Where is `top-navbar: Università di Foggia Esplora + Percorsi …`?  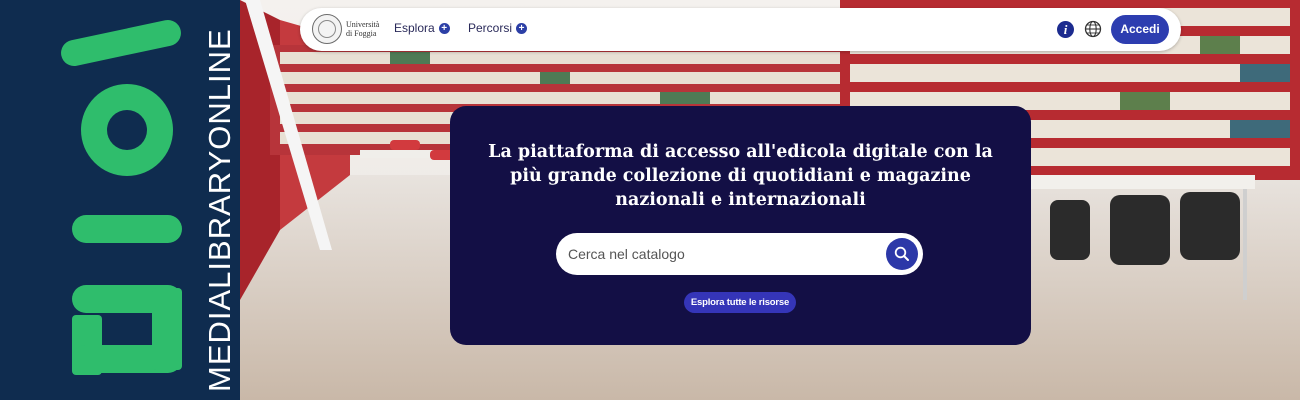
top-navbar: Università di Foggia Esplora + Percorsi … is located at coordinates (740, 29).